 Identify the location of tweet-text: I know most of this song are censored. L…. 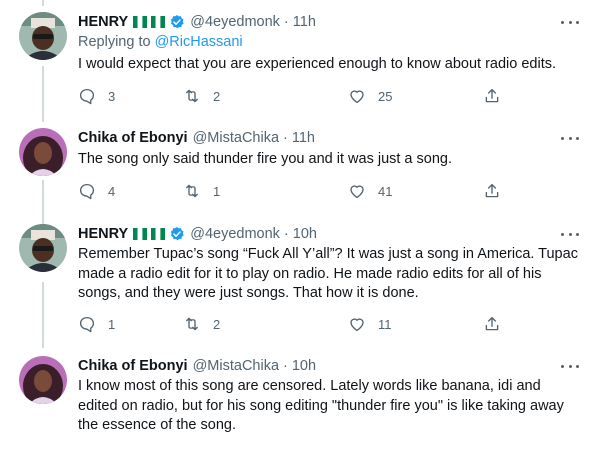
(321, 405).